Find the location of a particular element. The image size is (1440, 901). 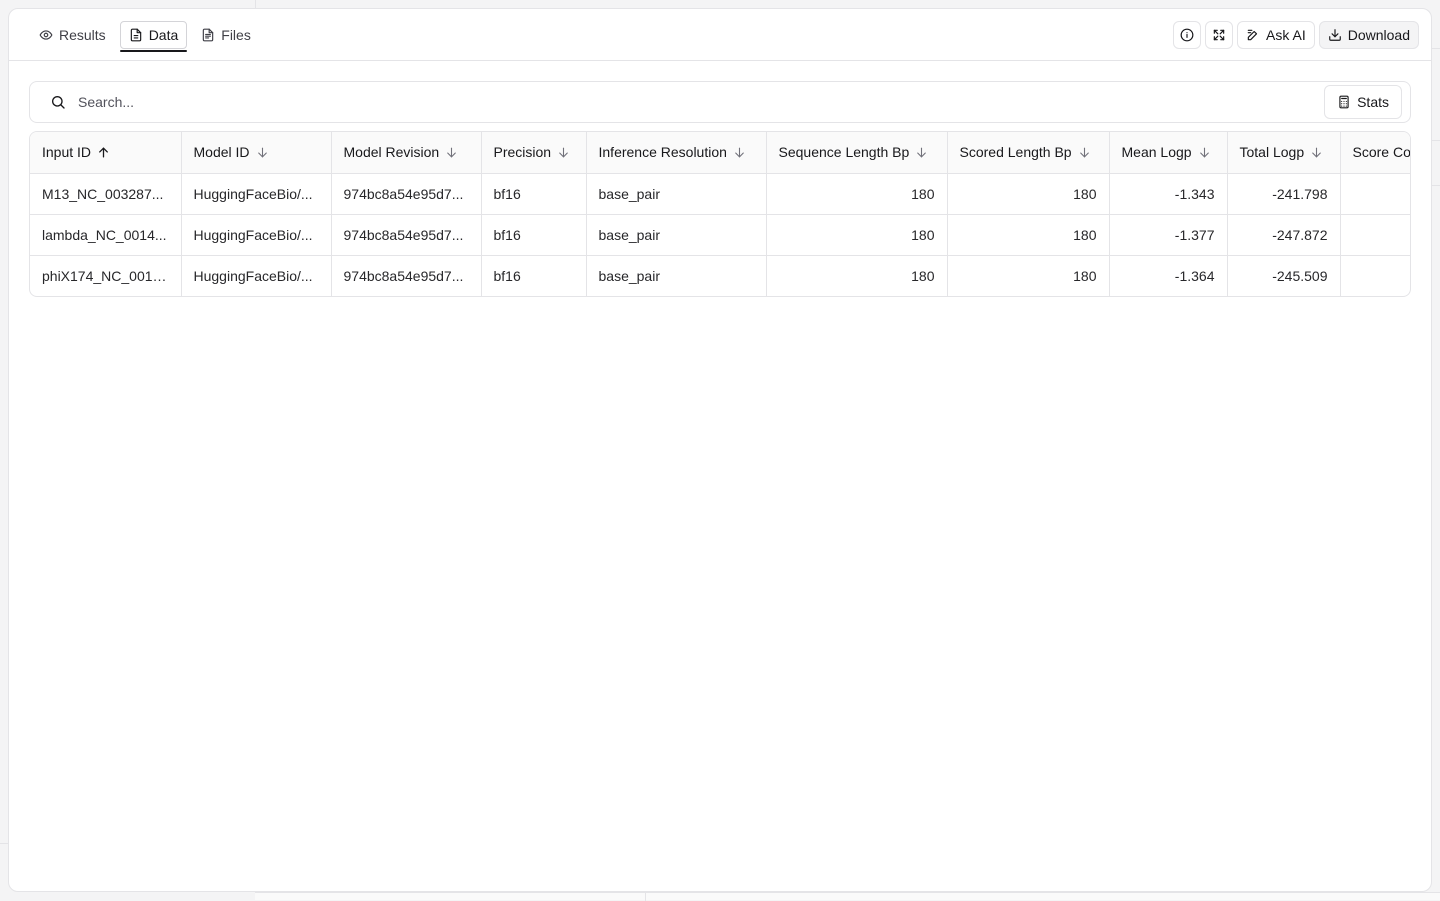

column-header-label: Inference Resolution is located at coordinates (662, 152).